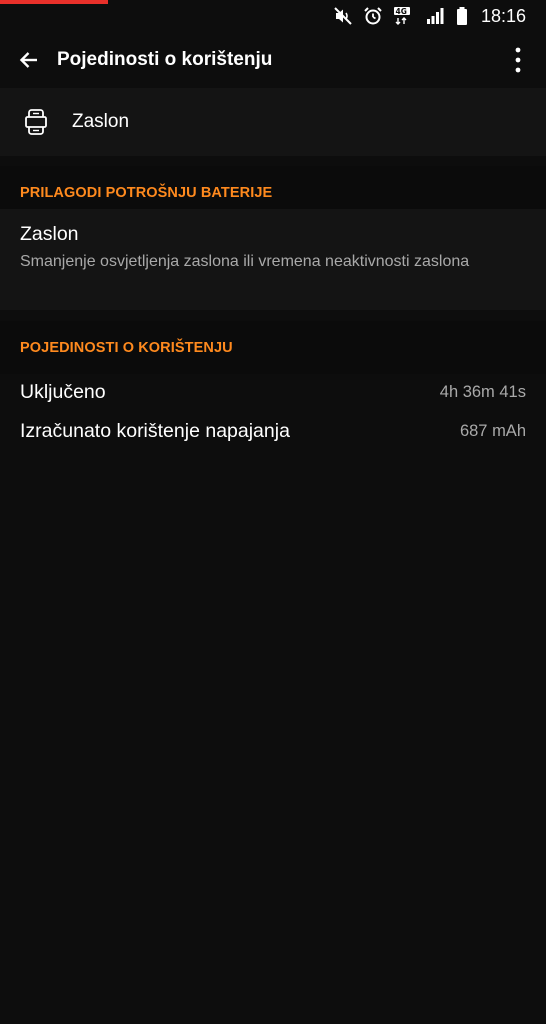 This screenshot has height=1024, width=546. Describe the element at coordinates (373, 16) in the screenshot. I see `alarm-icon` at that location.